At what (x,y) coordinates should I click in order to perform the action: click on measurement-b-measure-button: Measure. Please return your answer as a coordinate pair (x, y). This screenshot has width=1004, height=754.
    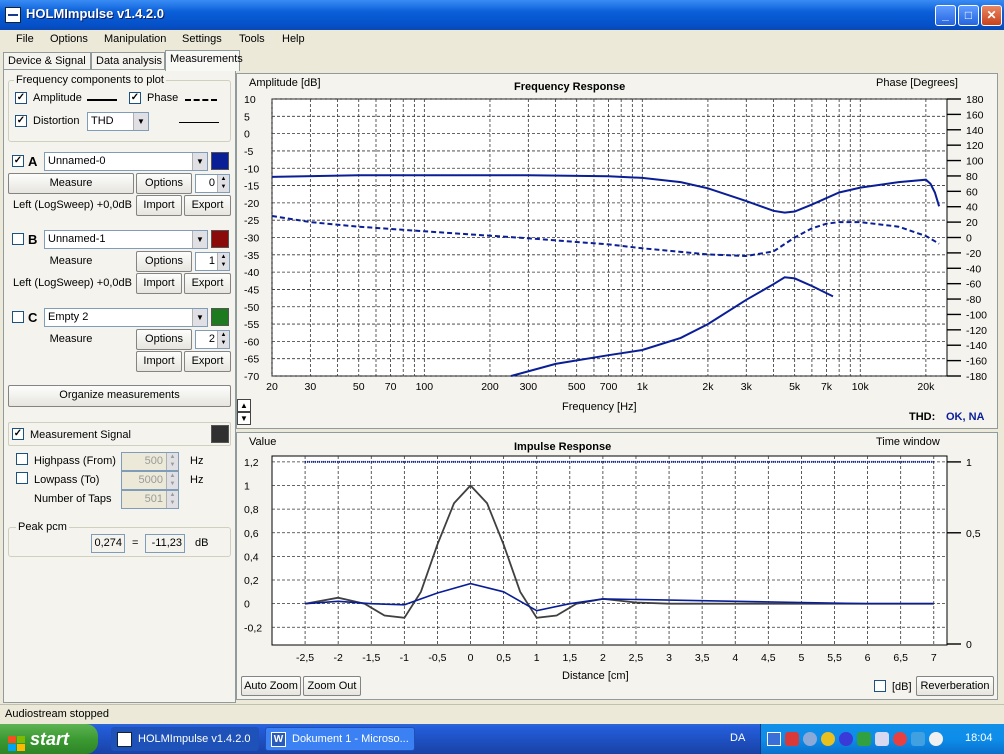
    Looking at the image, I should click on (71, 261).